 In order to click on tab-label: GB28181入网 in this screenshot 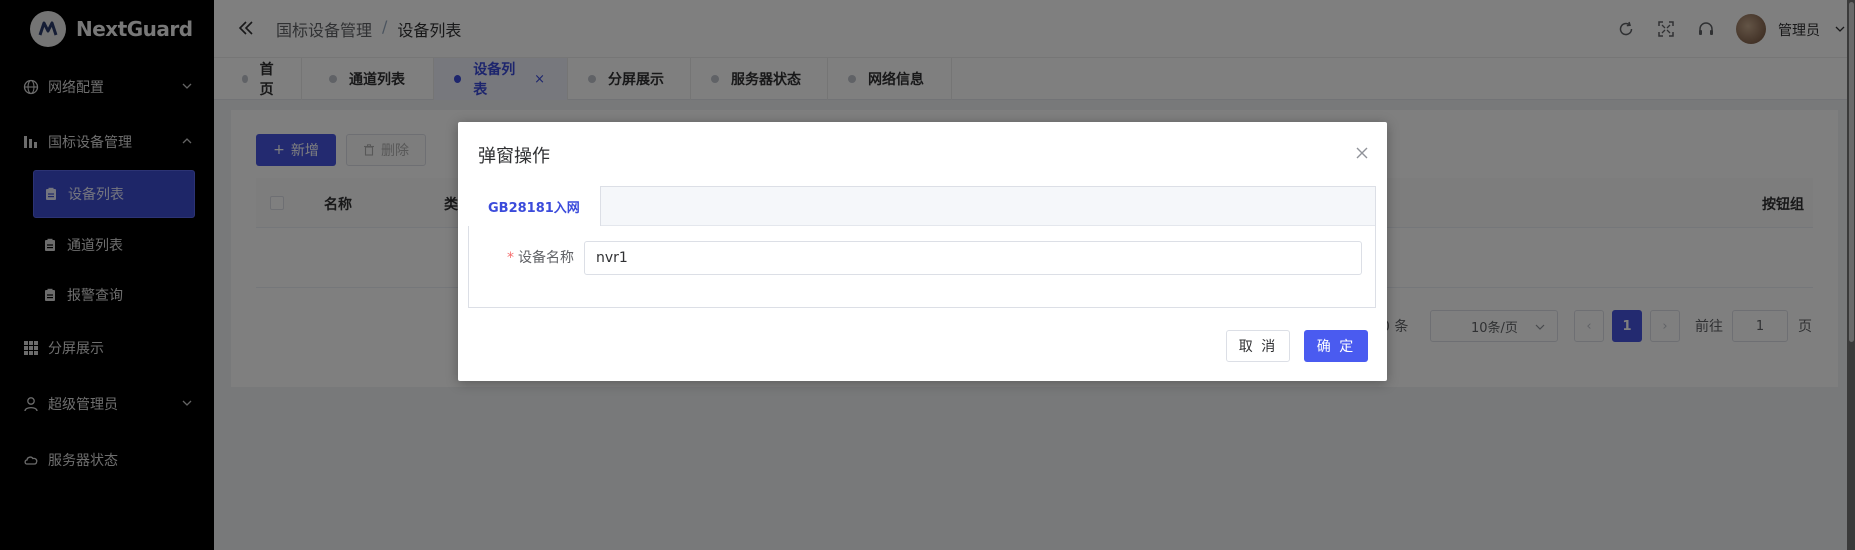, I will do `click(534, 208)`.